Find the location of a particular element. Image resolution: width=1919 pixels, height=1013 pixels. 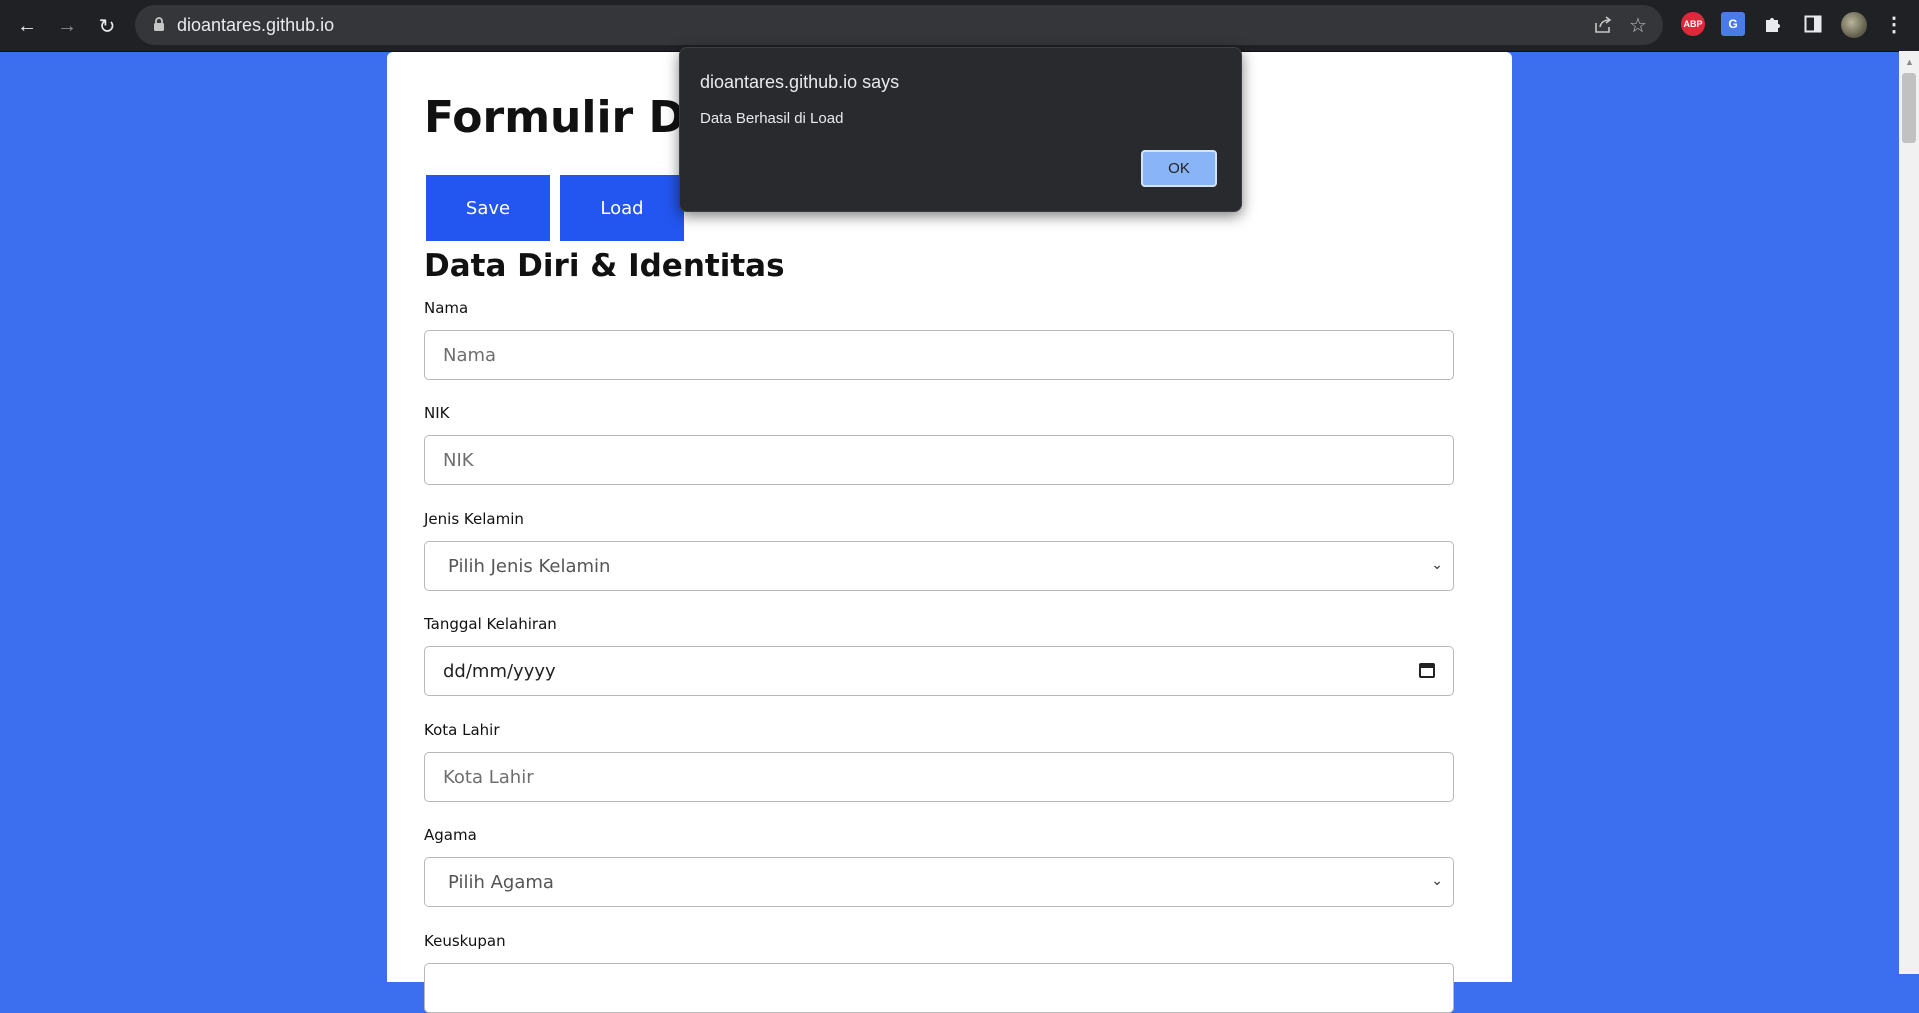

nik-label: NIK is located at coordinates (437, 413).